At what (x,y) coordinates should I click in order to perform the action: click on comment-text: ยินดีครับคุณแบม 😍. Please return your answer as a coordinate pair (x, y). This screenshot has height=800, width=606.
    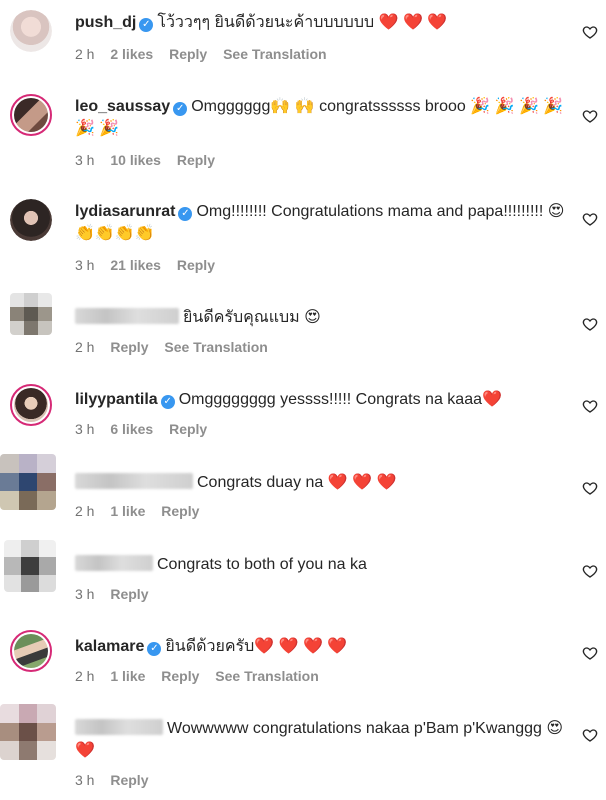
    Looking at the image, I should click on (320, 318).